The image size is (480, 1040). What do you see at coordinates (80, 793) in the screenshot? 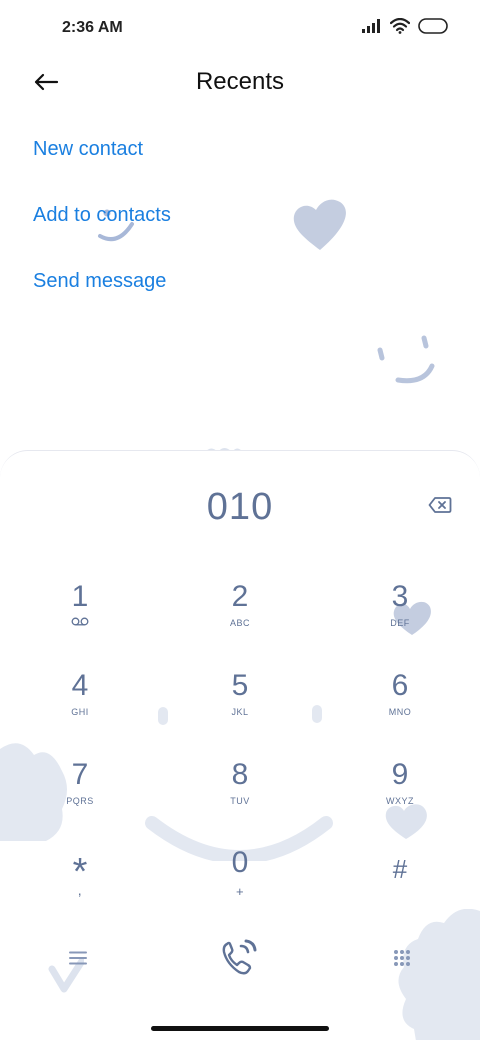
I see `key-7: 7 PQRS` at bounding box center [80, 793].